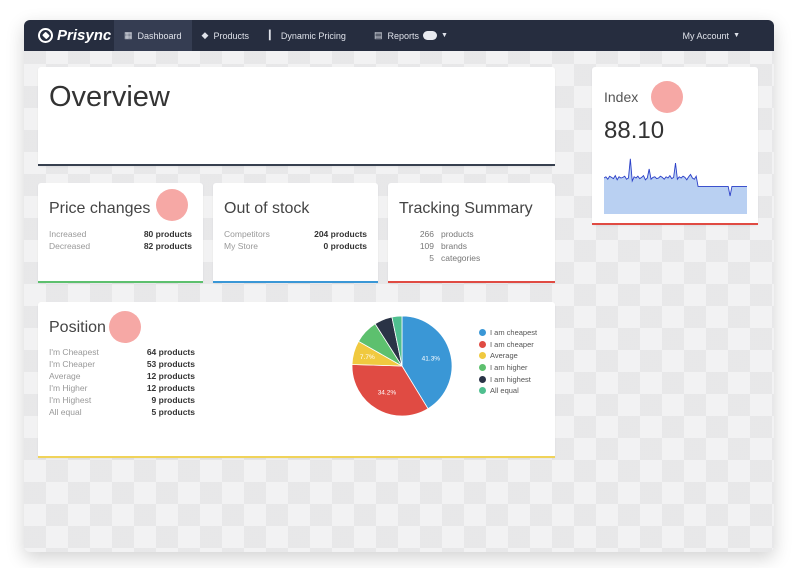 This screenshot has height=568, width=800. I want to click on nav-reports: ▤ Reports ▼, so click(411, 35).